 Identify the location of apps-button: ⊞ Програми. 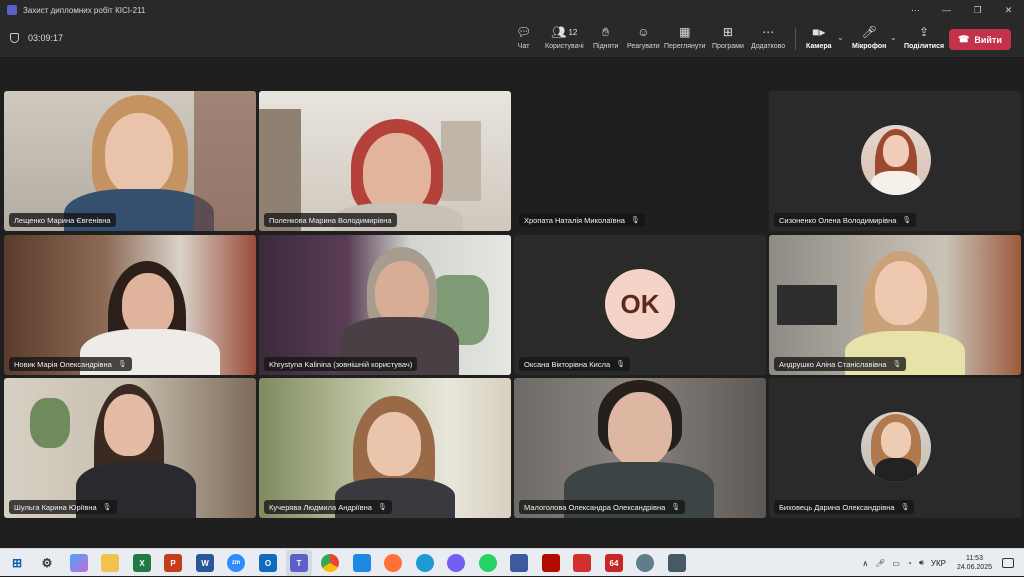
(728, 39).